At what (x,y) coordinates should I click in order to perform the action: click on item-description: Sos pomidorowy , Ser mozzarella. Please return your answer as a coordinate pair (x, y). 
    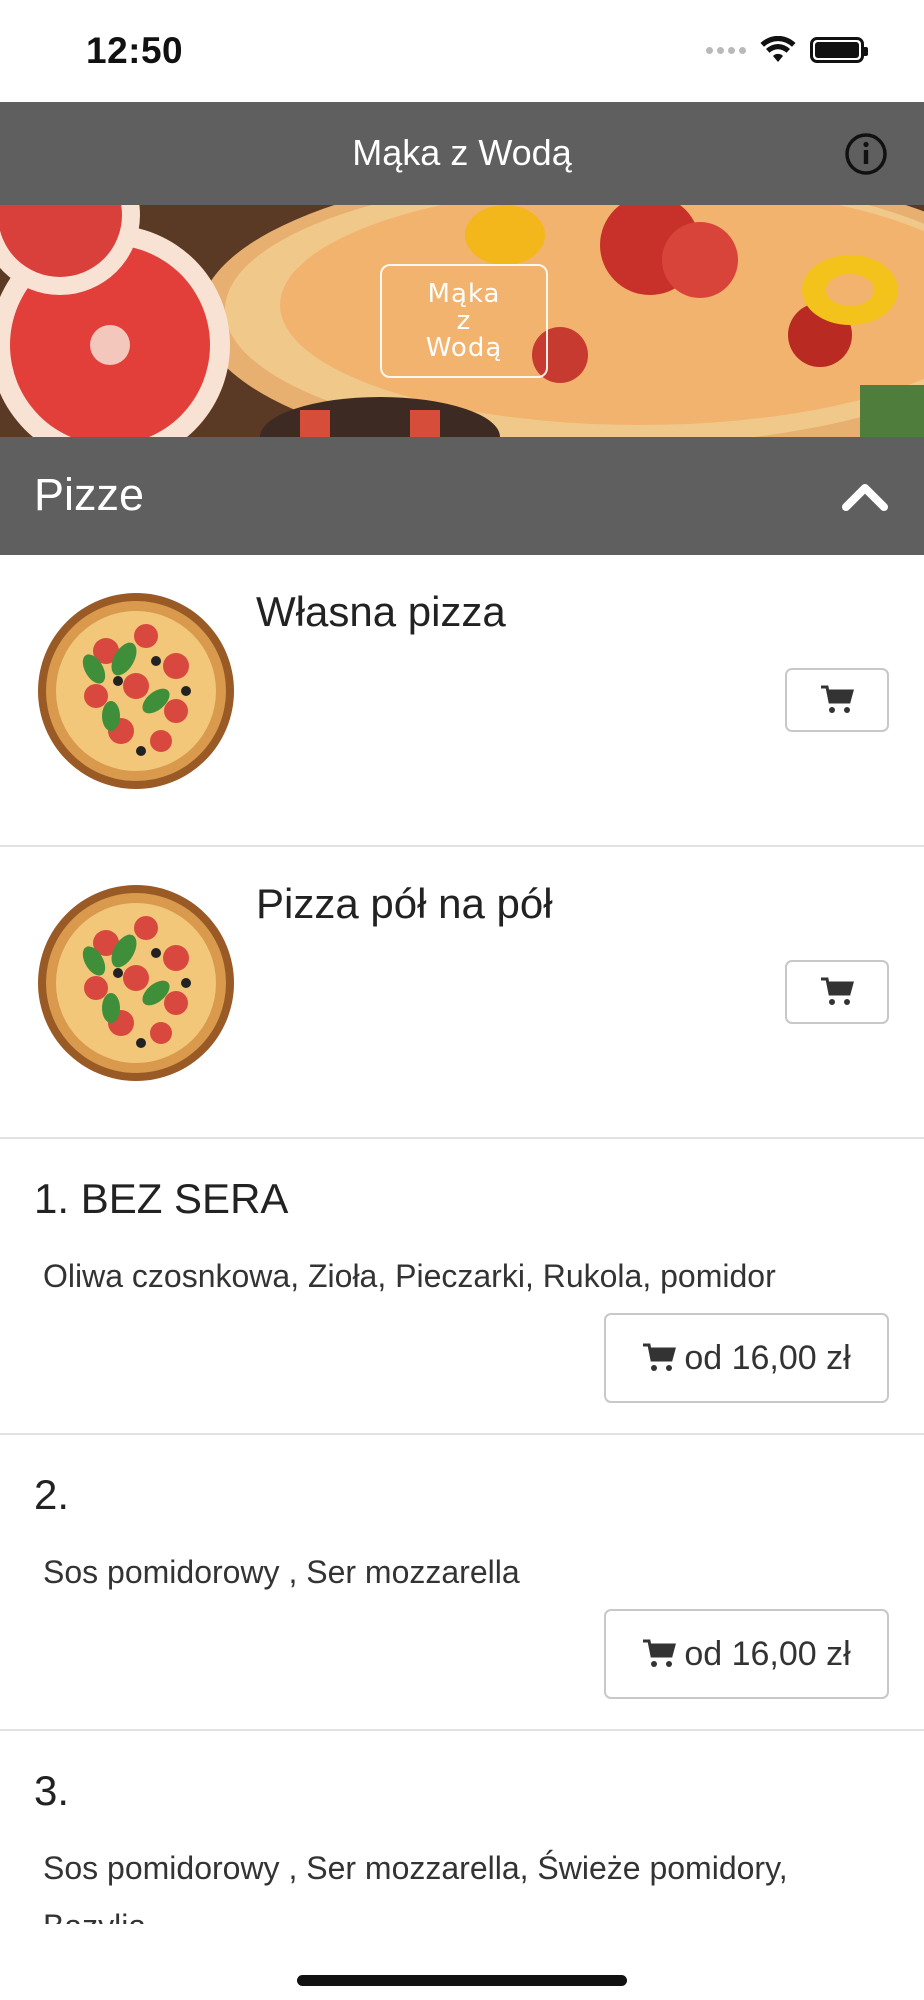
    Looking at the image, I should click on (281, 1572).